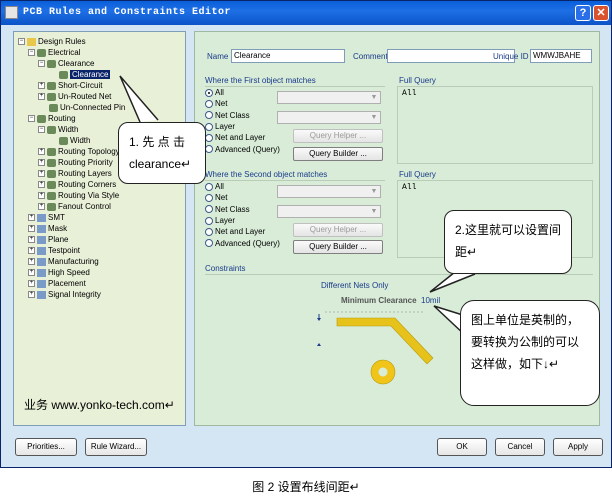 The width and height of the screenshot is (612, 502). I want to click on step2-callout: 2.这里就可以设置间距↵, so click(508, 242).